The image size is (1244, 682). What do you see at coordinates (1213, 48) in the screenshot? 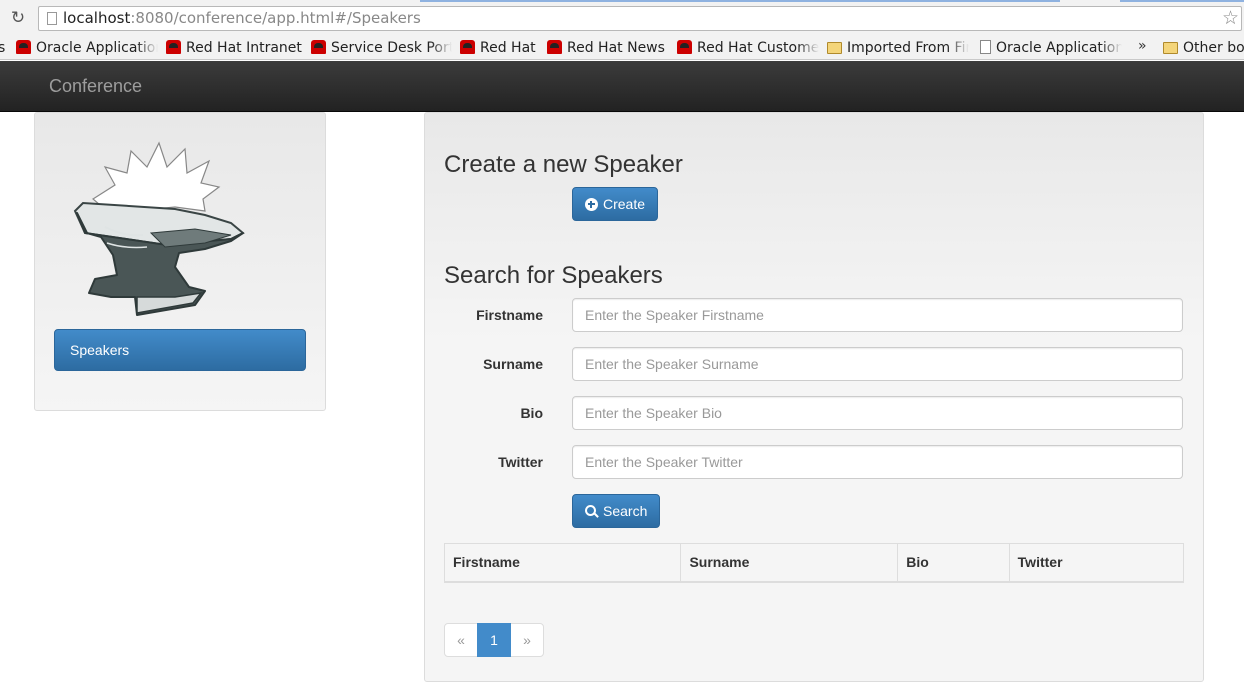
I see `bookmark-label: Other bookmarks` at bounding box center [1213, 48].